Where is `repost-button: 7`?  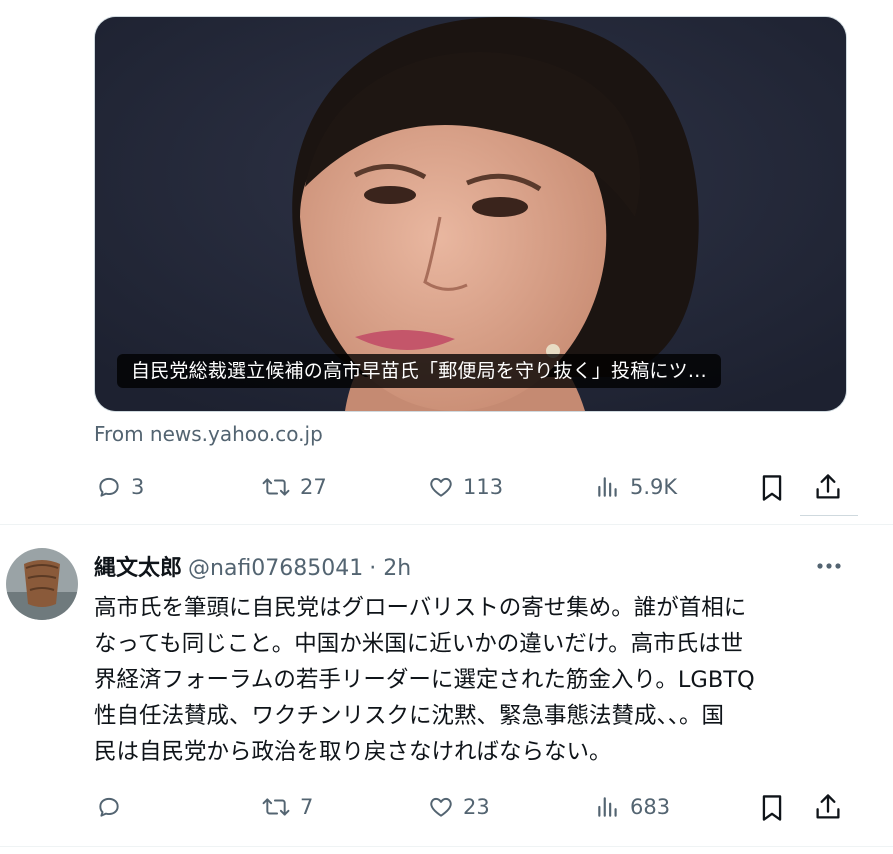 repost-button: 7 is located at coordinates (286, 807).